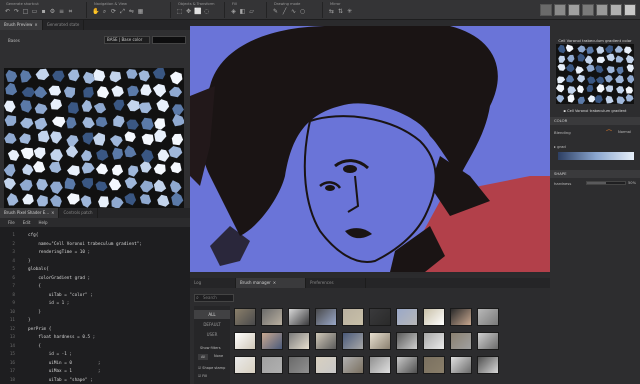  I want to click on rotate-icon: ⟳, so click(113, 11).